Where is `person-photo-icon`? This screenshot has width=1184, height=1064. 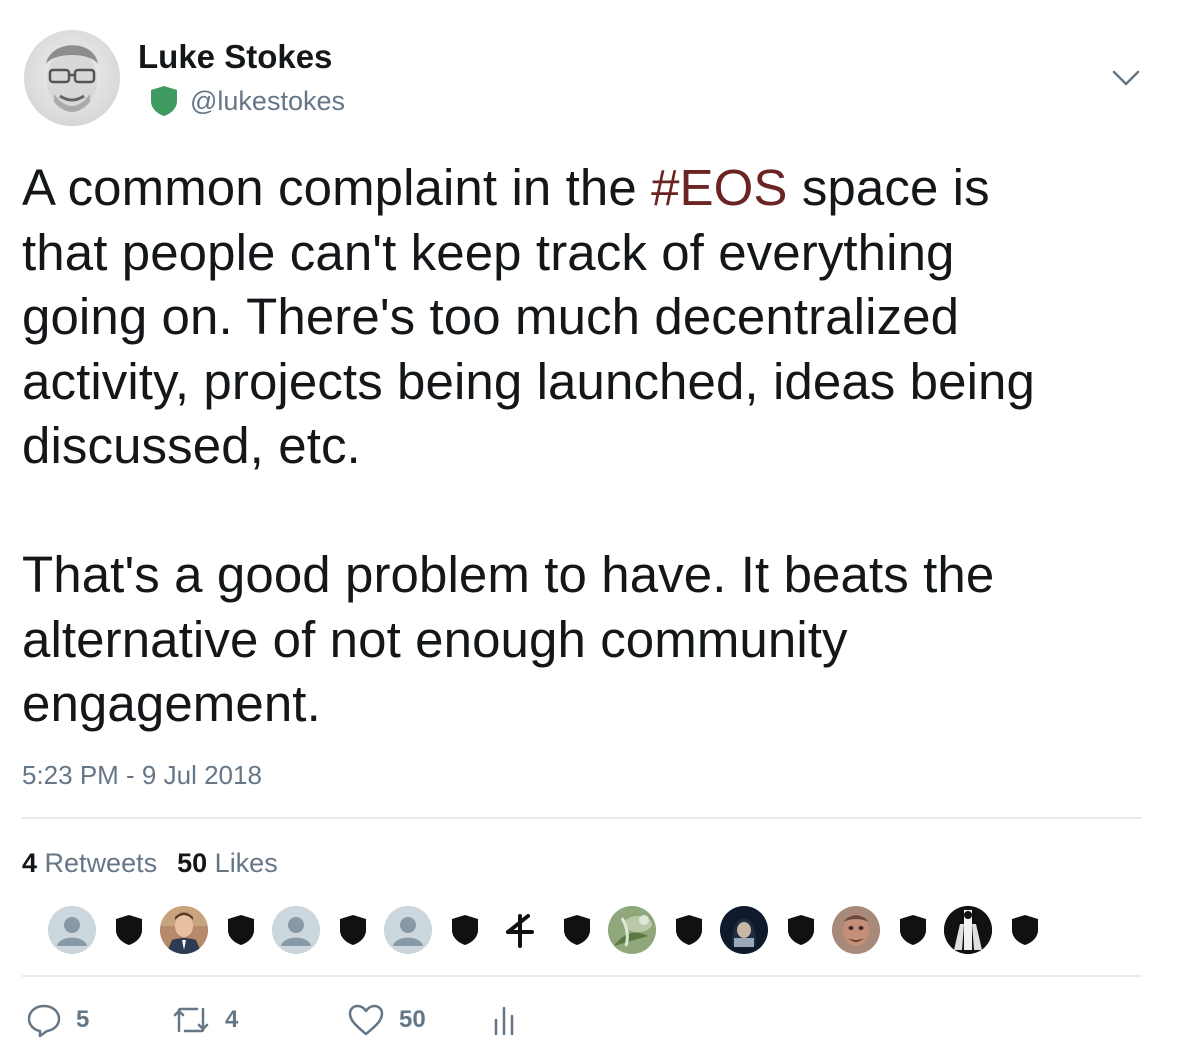
person-photo-icon is located at coordinates (184, 930).